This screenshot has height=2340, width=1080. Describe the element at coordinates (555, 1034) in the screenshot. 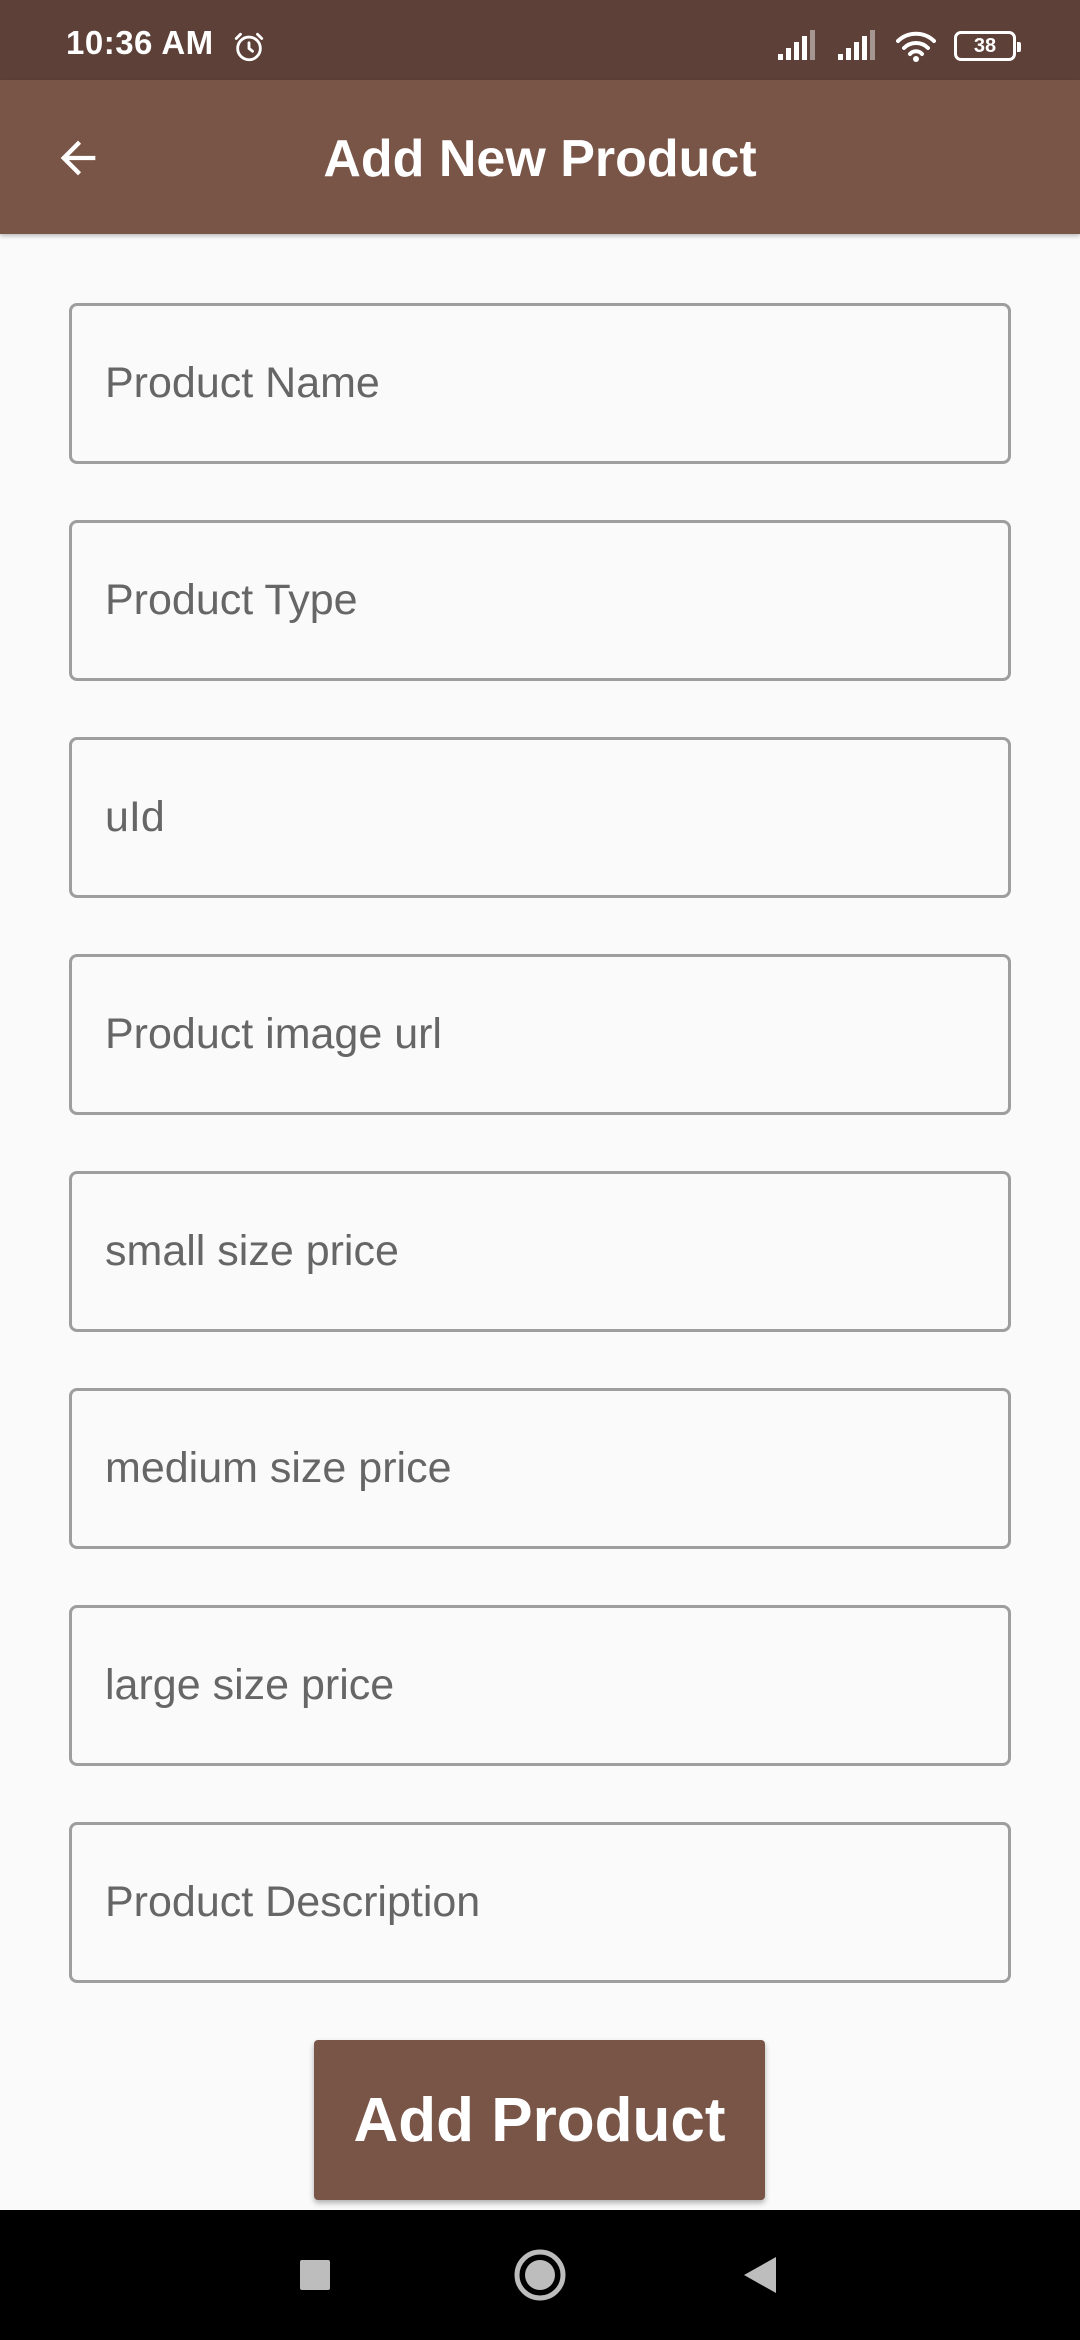

I see `product-image-url-input` at that location.